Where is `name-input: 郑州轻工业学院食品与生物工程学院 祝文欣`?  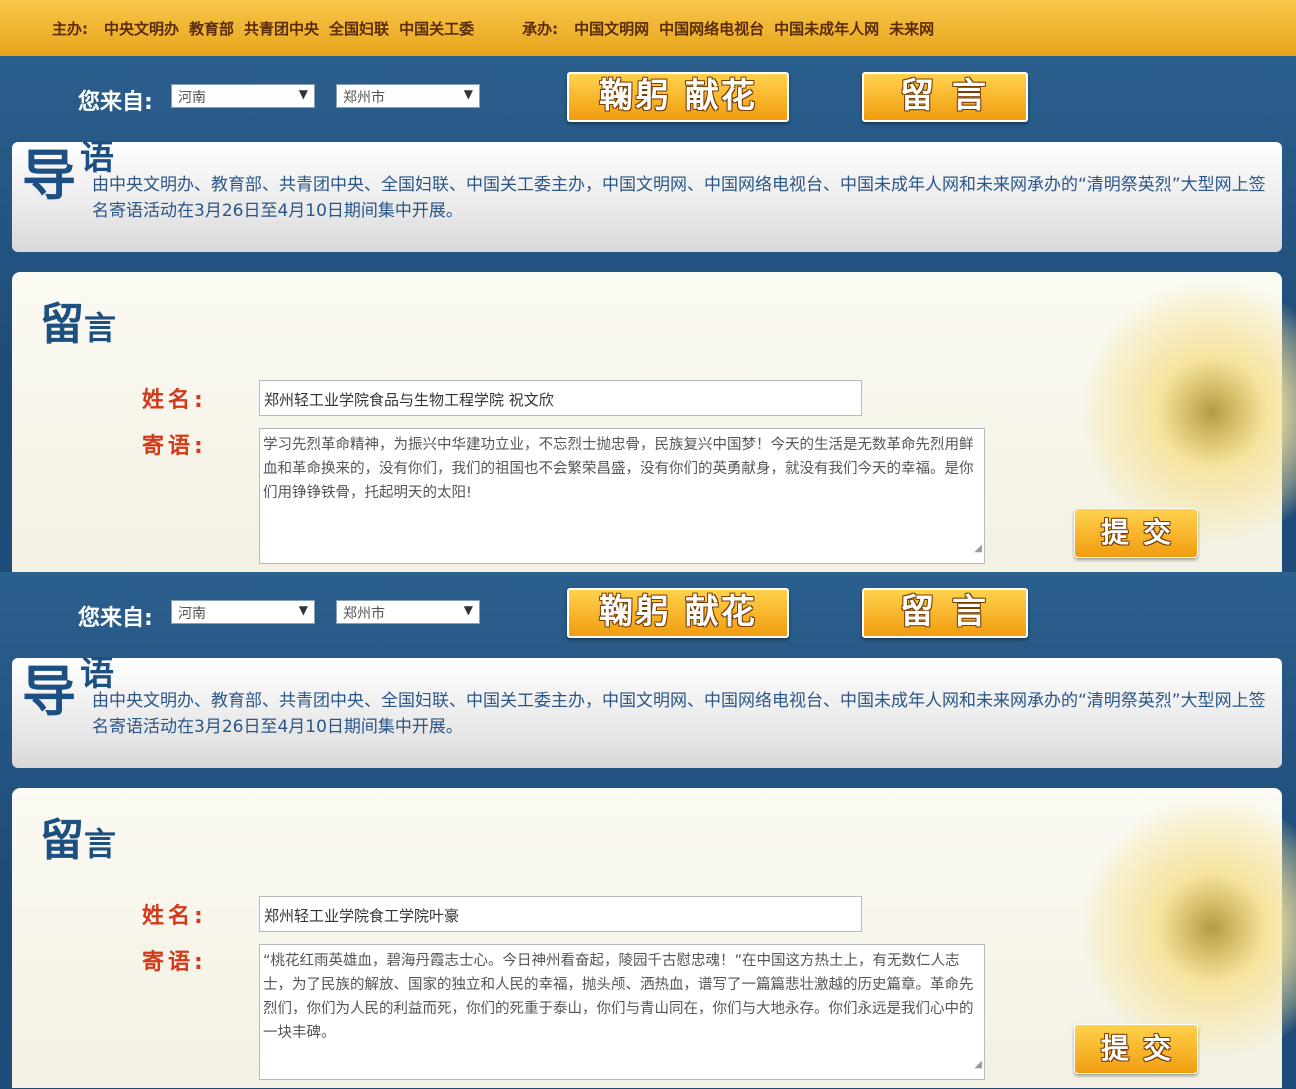
name-input: 郑州轻工业学院食品与生物工程学院 祝文欣 is located at coordinates (560, 398).